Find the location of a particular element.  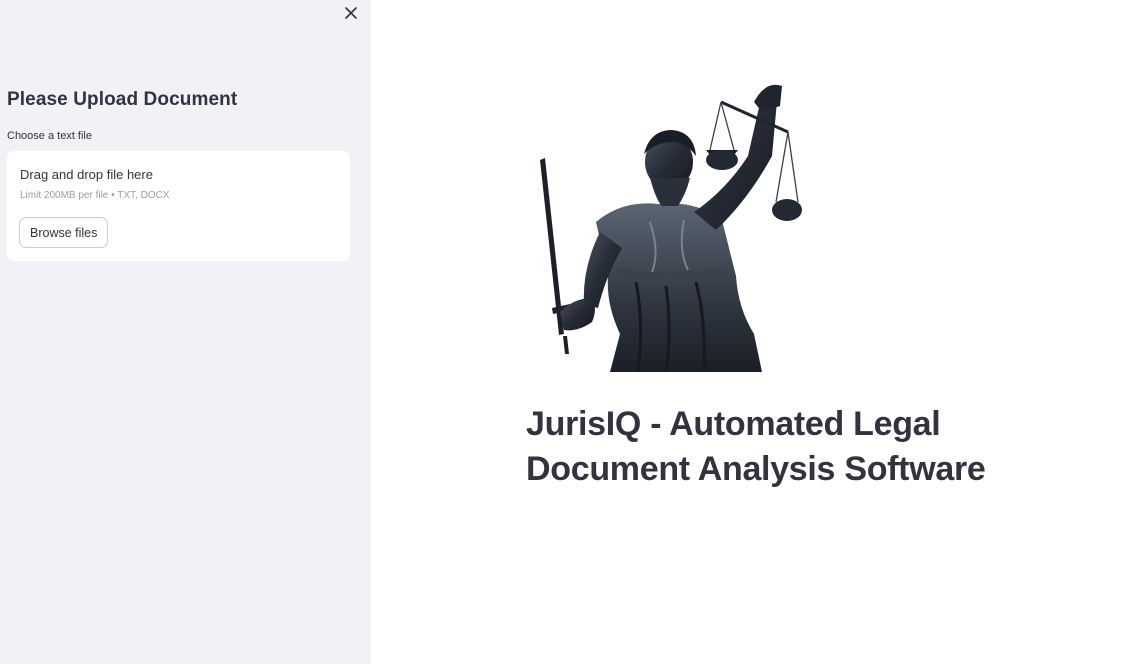

close-icon is located at coordinates (351, 13).